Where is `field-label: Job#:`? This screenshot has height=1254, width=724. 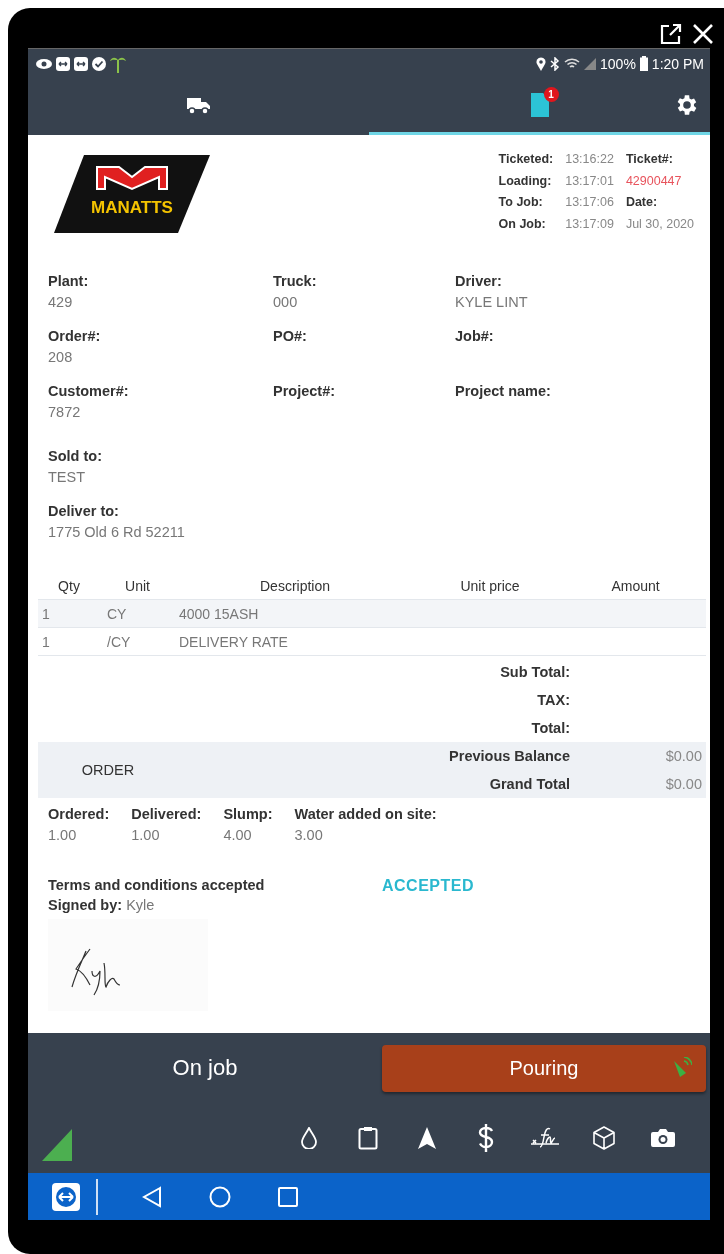 field-label: Job#: is located at coordinates (475, 336).